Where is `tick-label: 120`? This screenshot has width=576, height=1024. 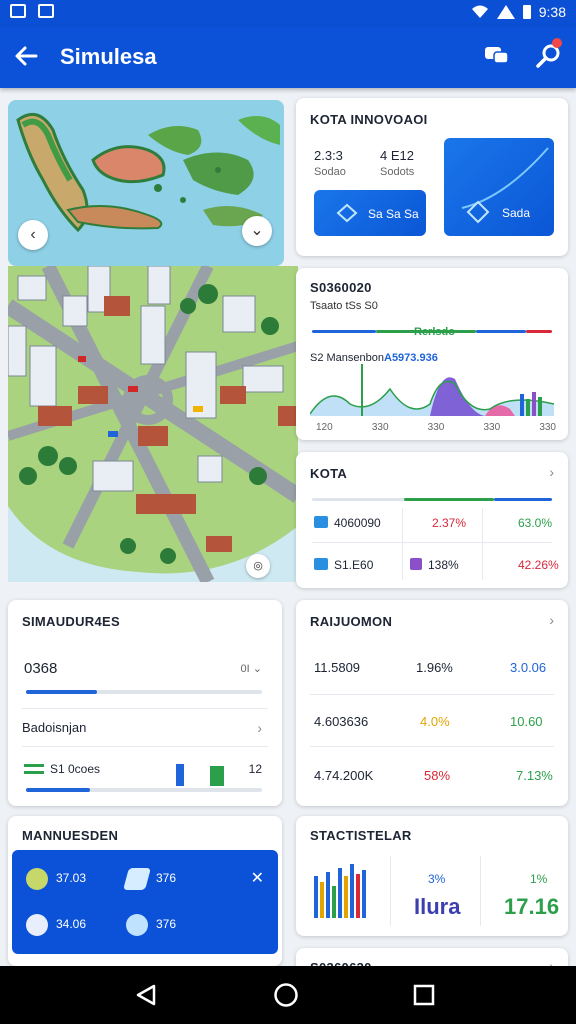 tick-label: 120 is located at coordinates (324, 427).